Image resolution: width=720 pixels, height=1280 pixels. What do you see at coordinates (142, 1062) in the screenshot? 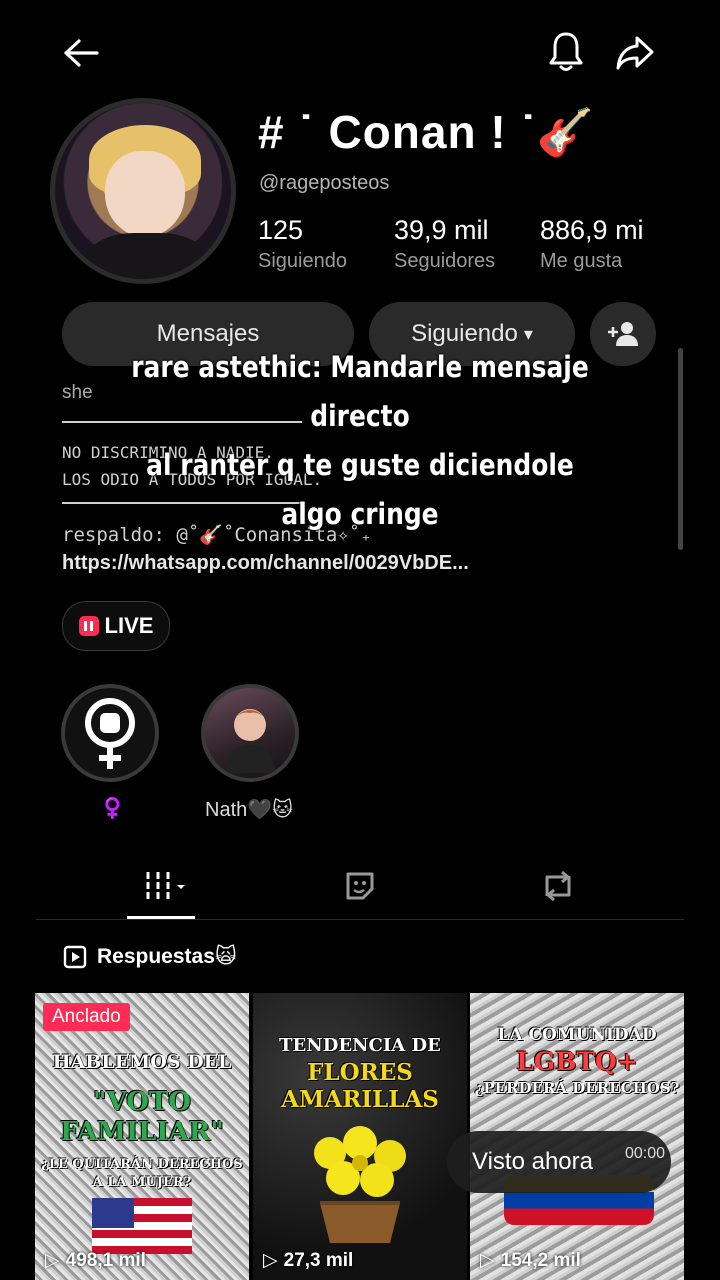
I see `video-1-title-1: HABLEMOS DEL` at bounding box center [142, 1062].